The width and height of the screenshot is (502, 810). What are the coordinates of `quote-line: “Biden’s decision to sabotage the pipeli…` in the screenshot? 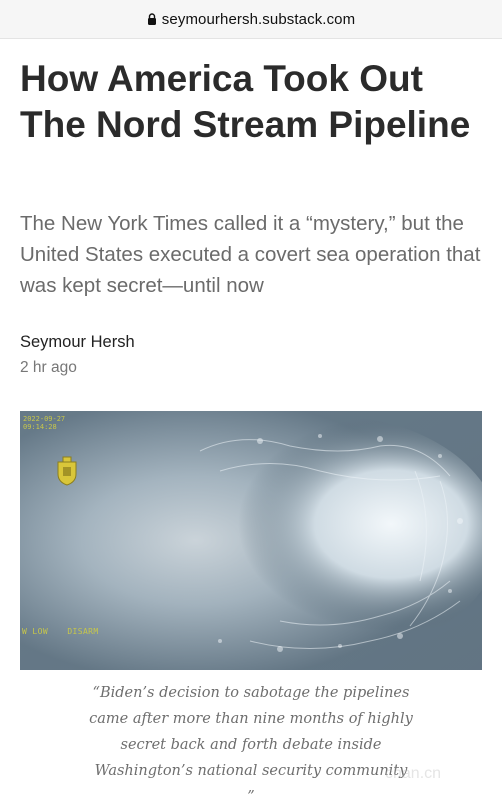 It's located at (251, 693).